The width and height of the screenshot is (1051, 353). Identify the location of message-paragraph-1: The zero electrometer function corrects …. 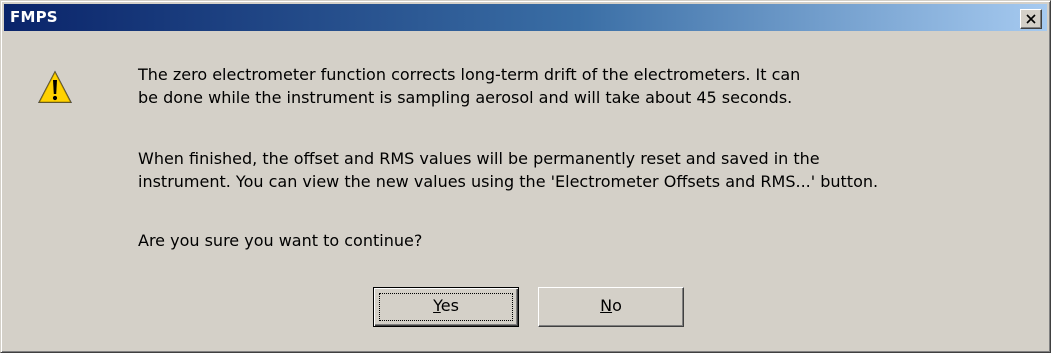
(469, 86).